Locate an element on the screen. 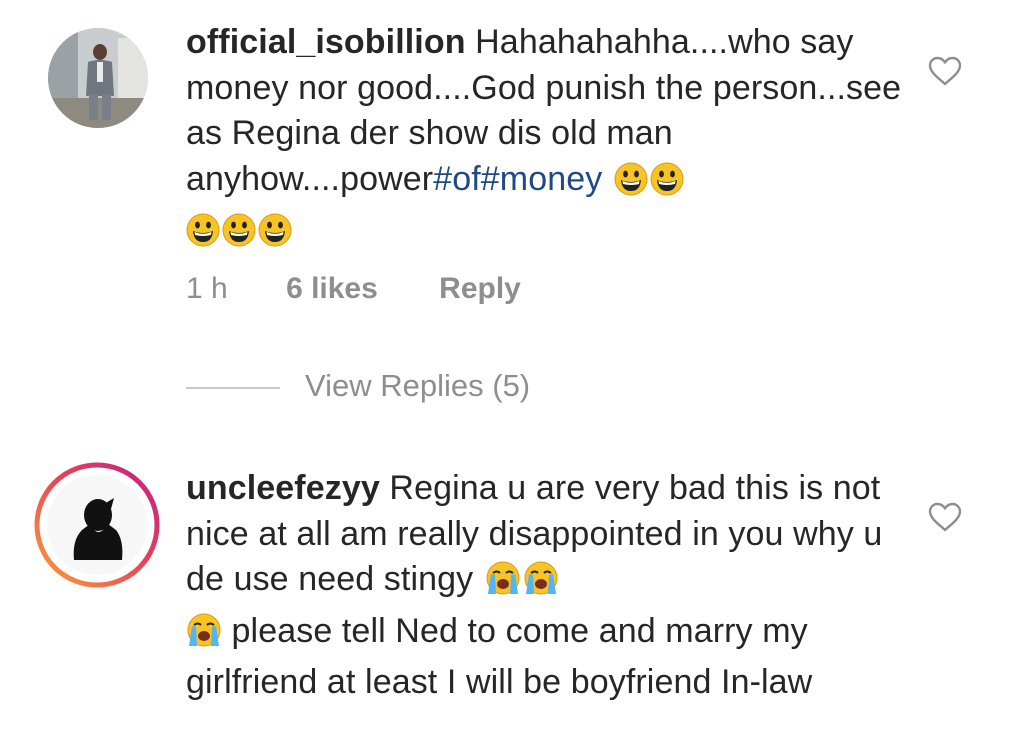 The height and width of the screenshot is (751, 1024). comment-username: uncleefezyy is located at coordinates (283, 488).